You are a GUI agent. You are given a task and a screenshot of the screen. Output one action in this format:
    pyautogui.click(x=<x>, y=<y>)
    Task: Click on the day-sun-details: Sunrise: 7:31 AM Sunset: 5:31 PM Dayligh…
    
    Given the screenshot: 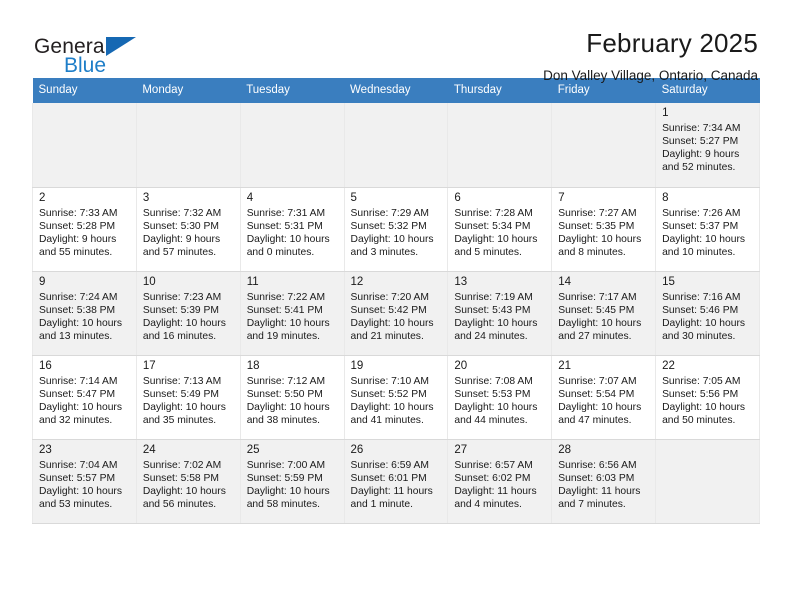 What is the action you would take?
    pyautogui.click(x=288, y=232)
    